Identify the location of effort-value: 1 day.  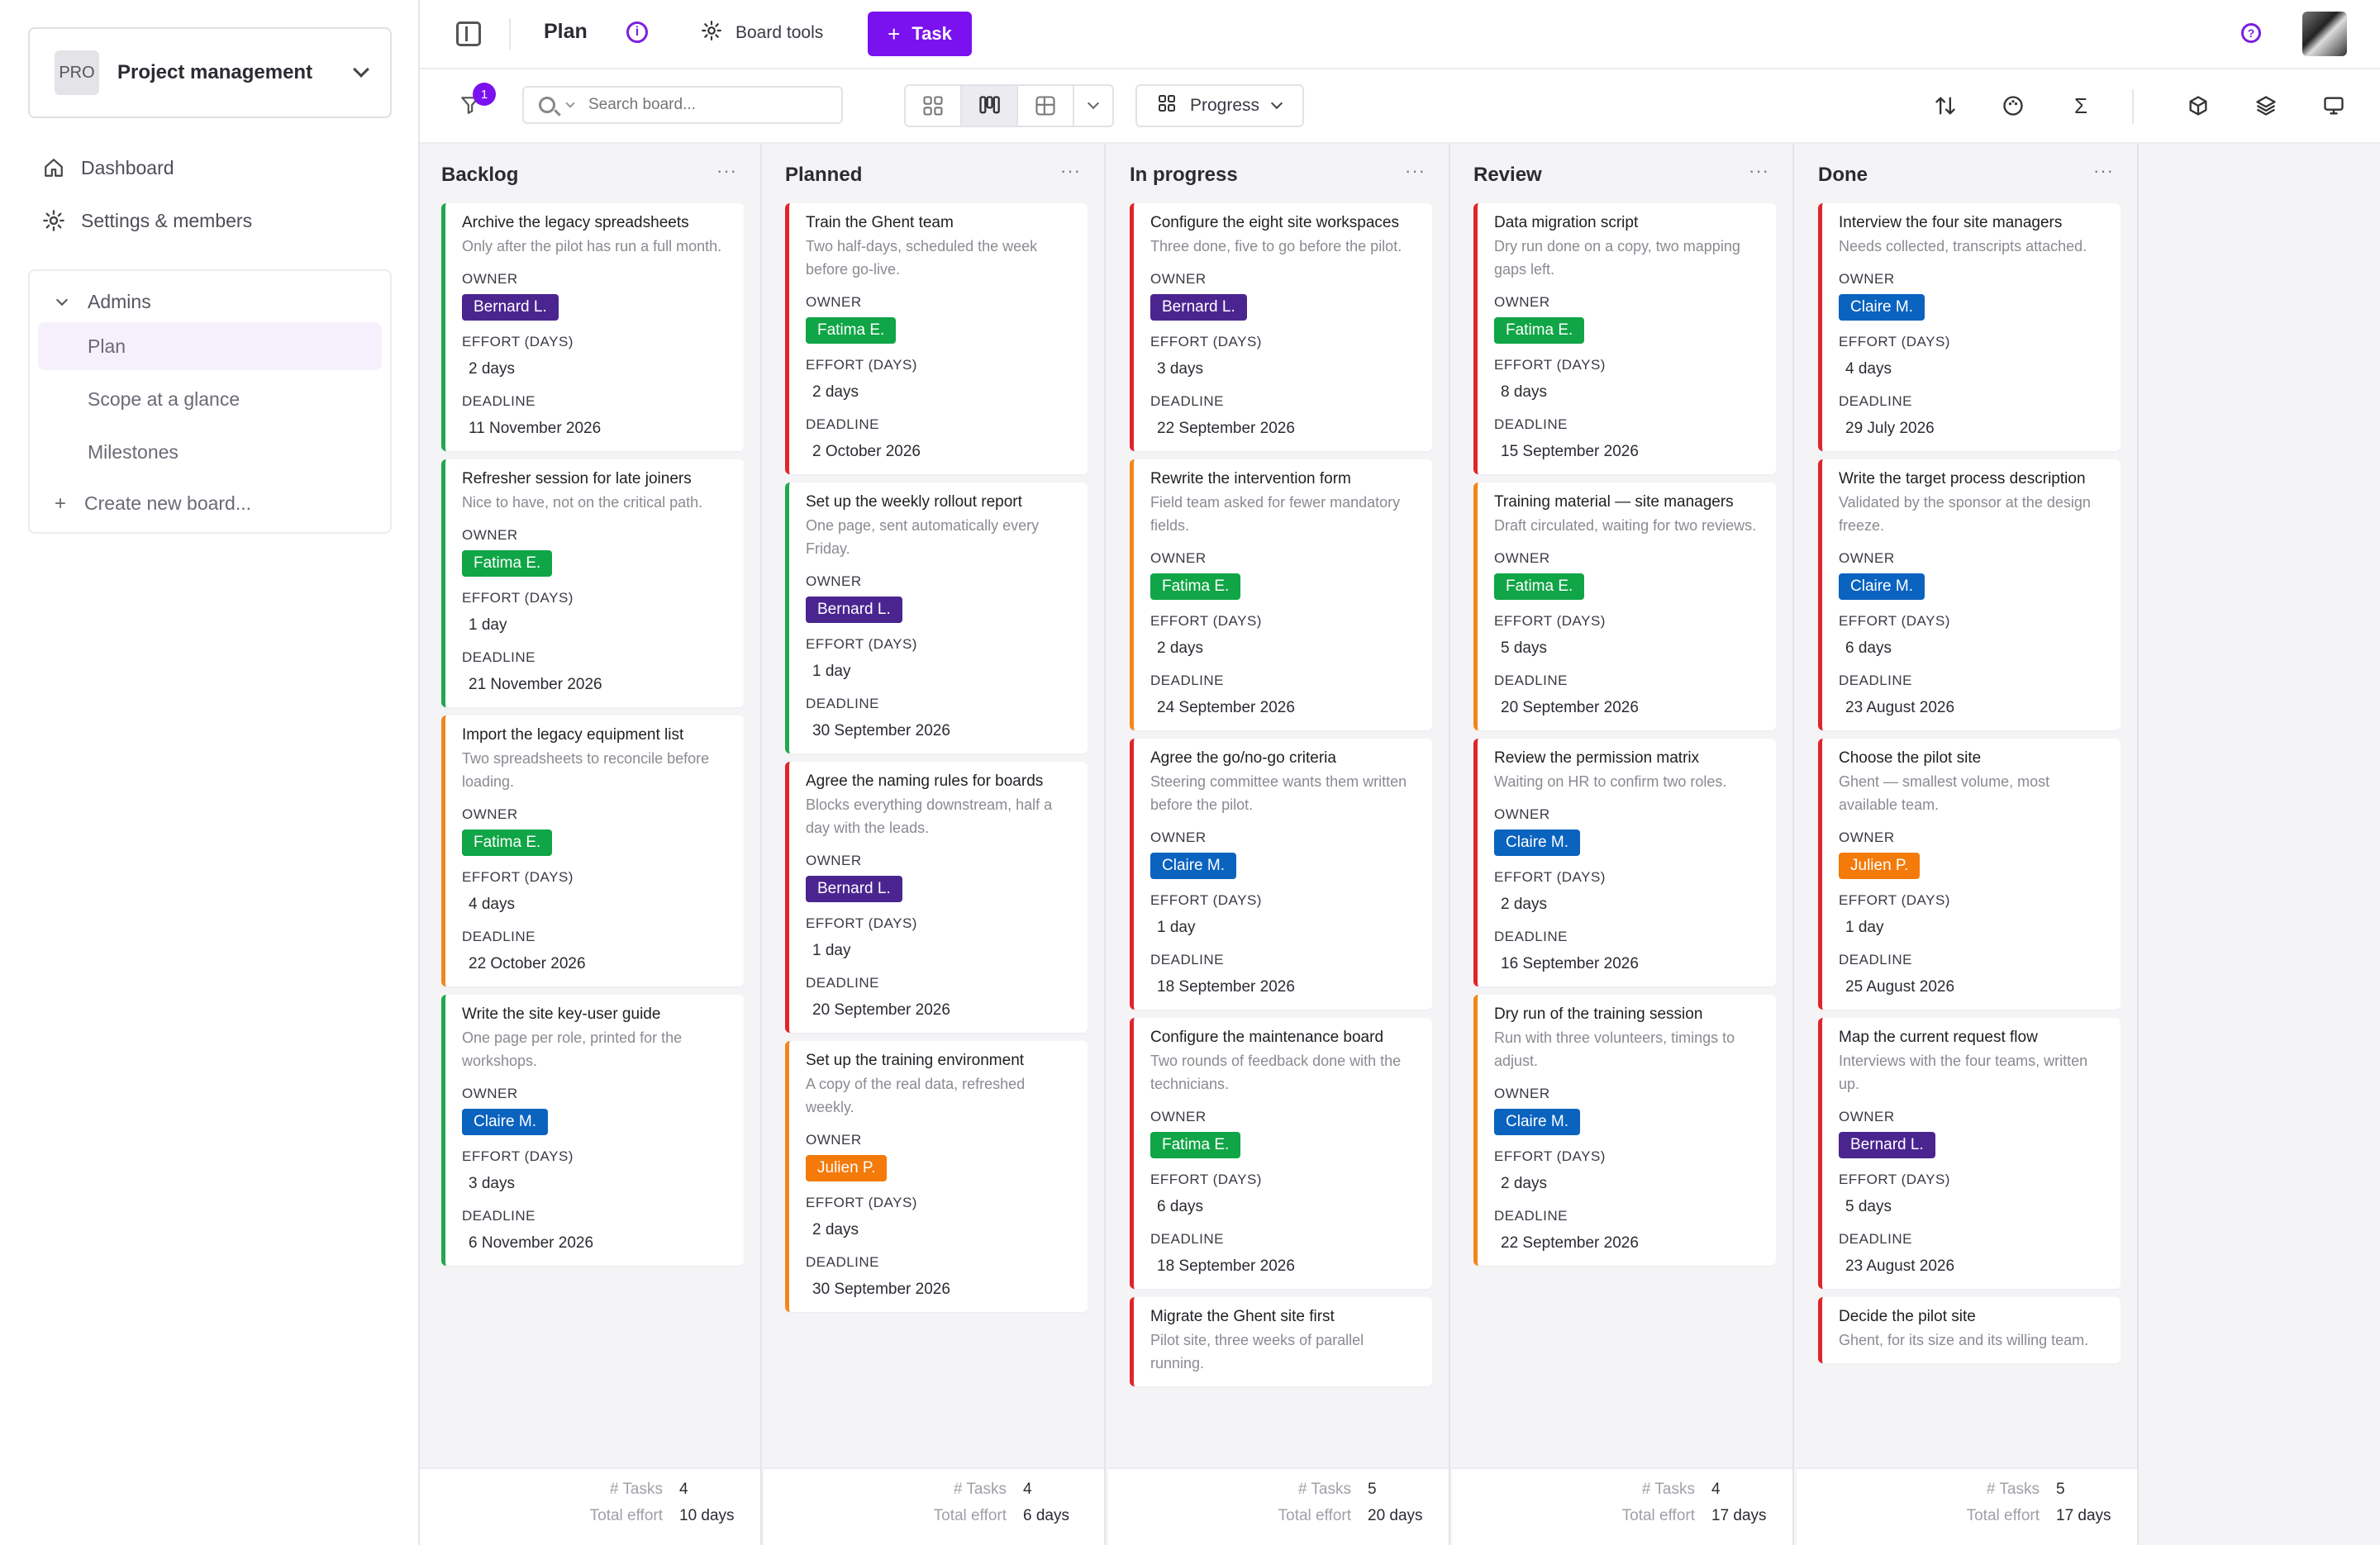
(1864, 927).